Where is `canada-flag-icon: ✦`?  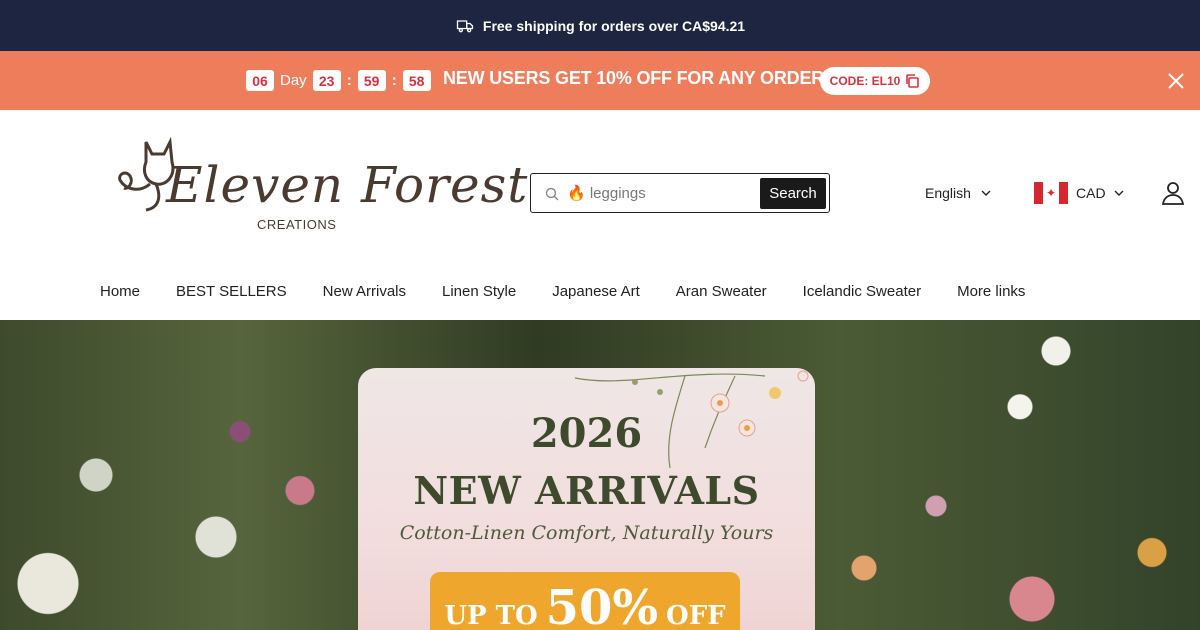 canada-flag-icon: ✦ is located at coordinates (1051, 193).